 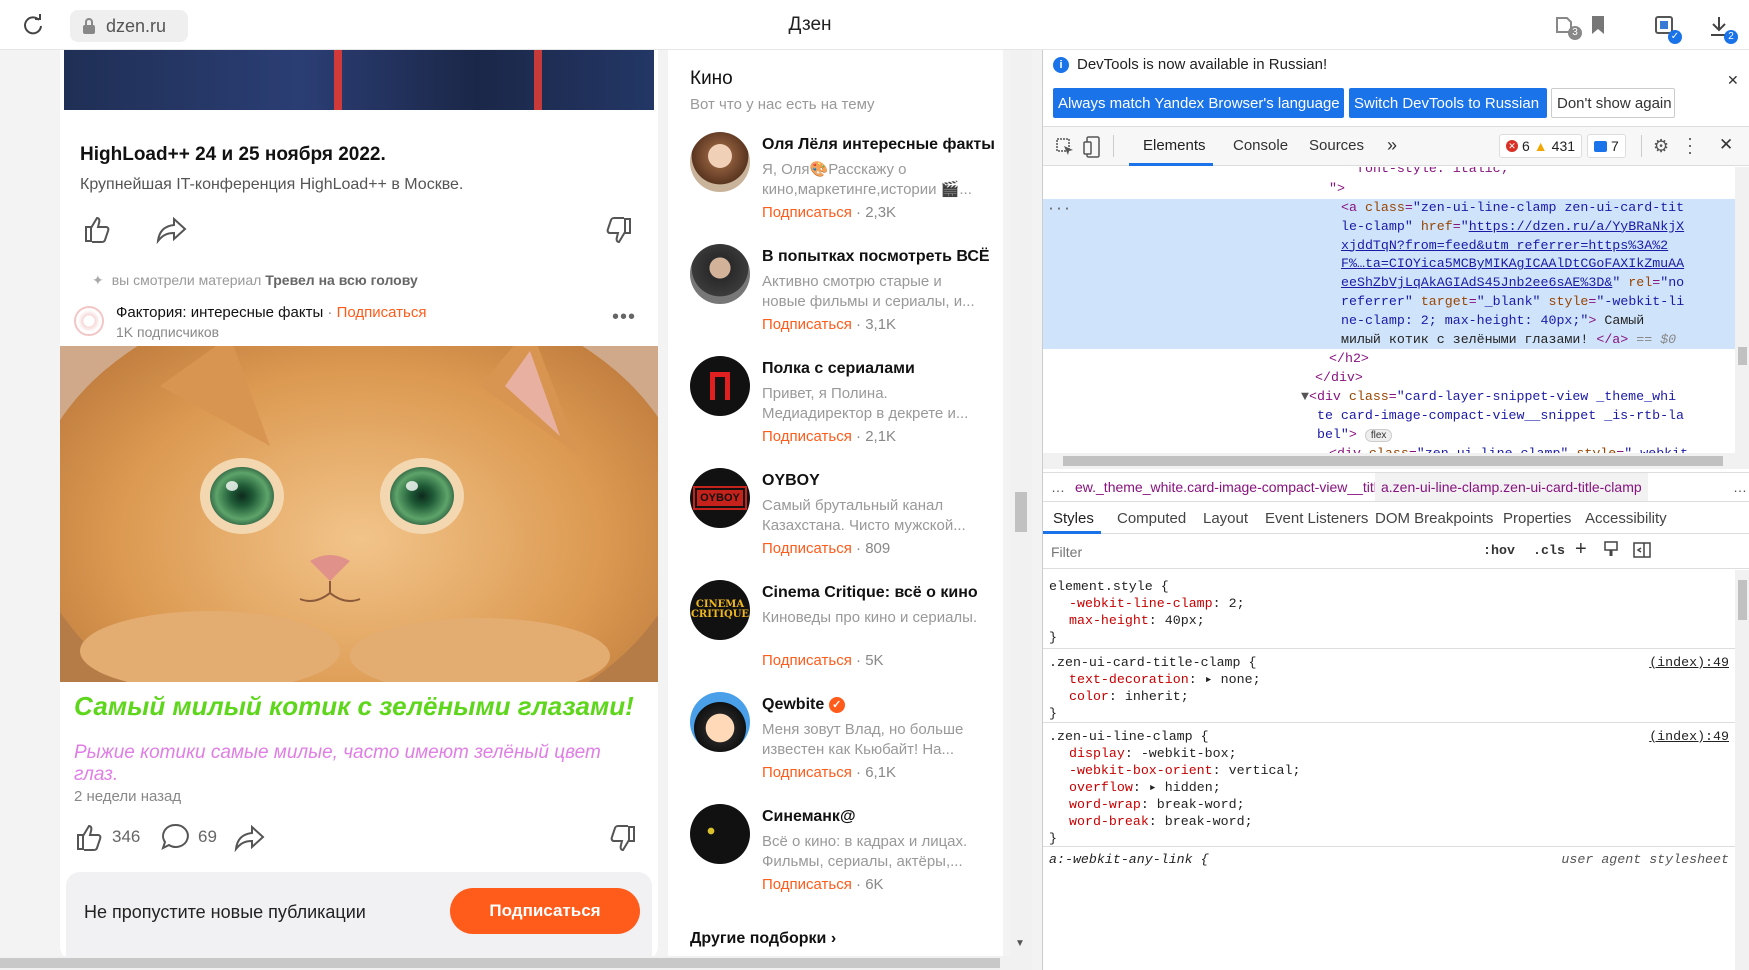 I want to click on dom-scrollbar, so click(x=1742, y=310).